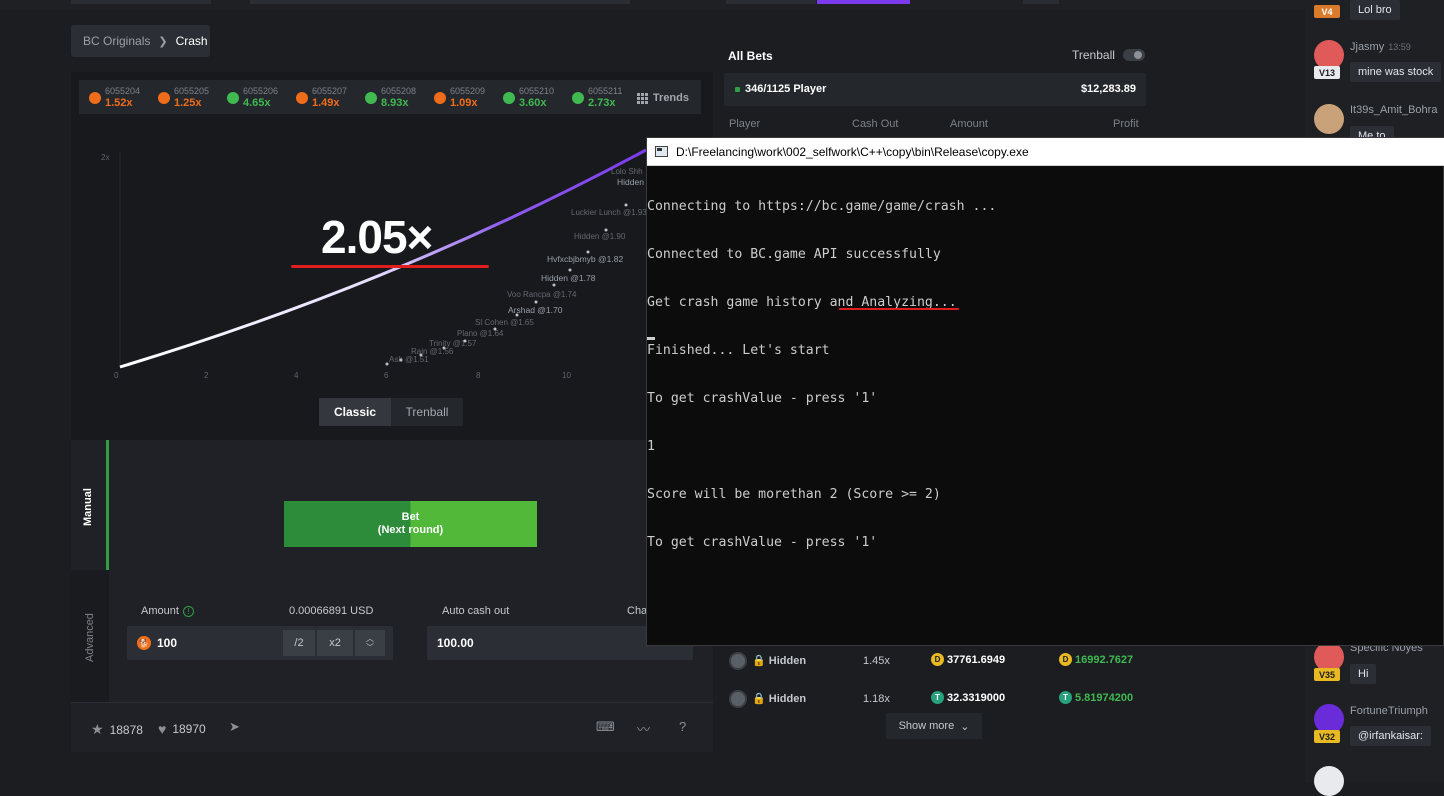  What do you see at coordinates (1393, 110) in the screenshot?
I see `chat-username: It39s_Amit_Bohra` at bounding box center [1393, 110].